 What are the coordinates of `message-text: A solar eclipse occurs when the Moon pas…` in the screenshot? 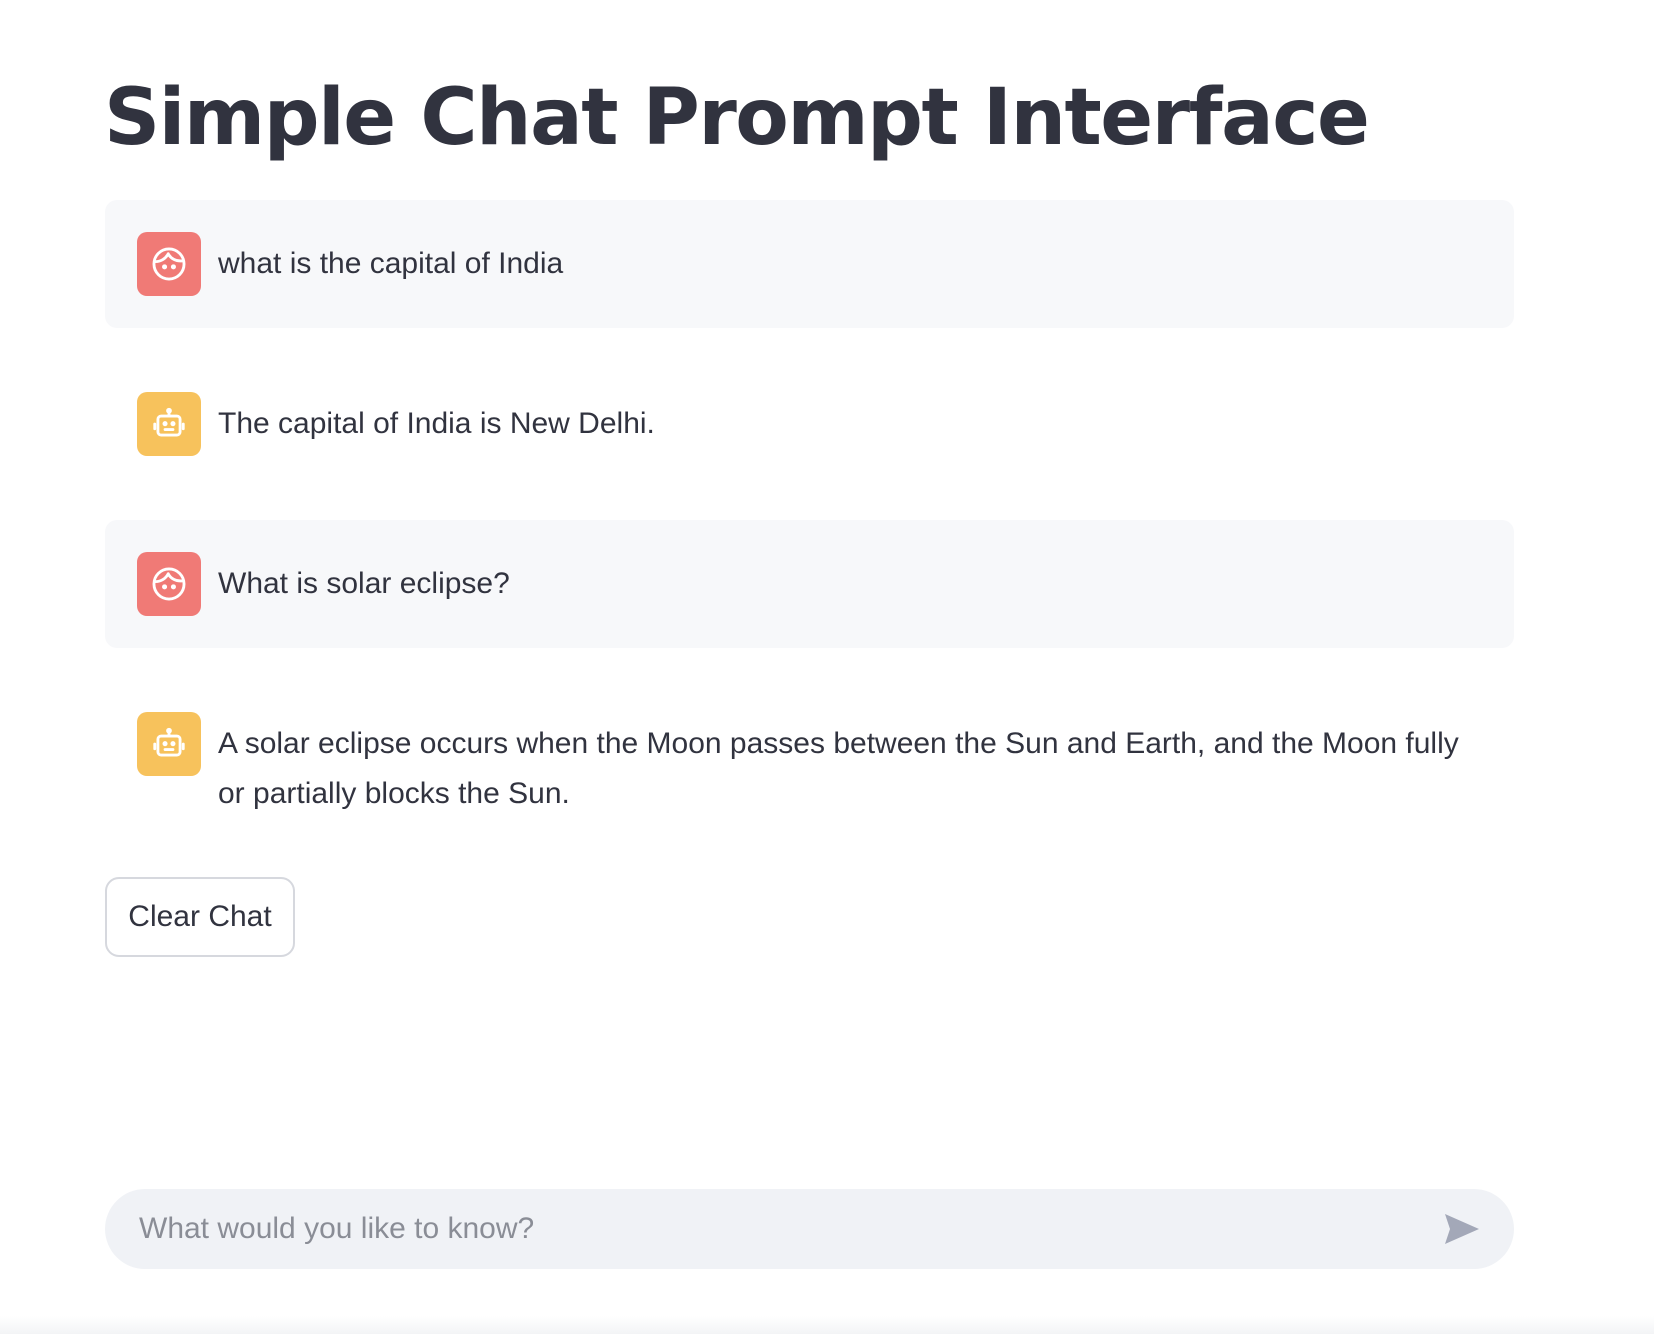 It's located at (838, 768).